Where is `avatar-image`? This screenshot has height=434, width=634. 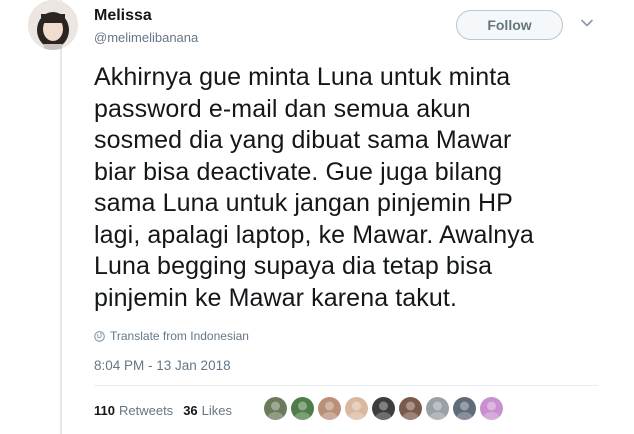
avatar-image is located at coordinates (53, 25).